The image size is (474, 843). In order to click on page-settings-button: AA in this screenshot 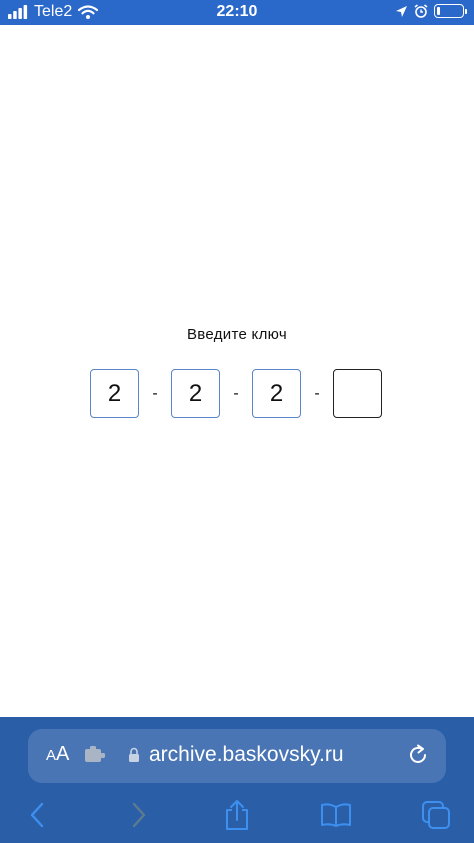, I will do `click(57, 754)`.